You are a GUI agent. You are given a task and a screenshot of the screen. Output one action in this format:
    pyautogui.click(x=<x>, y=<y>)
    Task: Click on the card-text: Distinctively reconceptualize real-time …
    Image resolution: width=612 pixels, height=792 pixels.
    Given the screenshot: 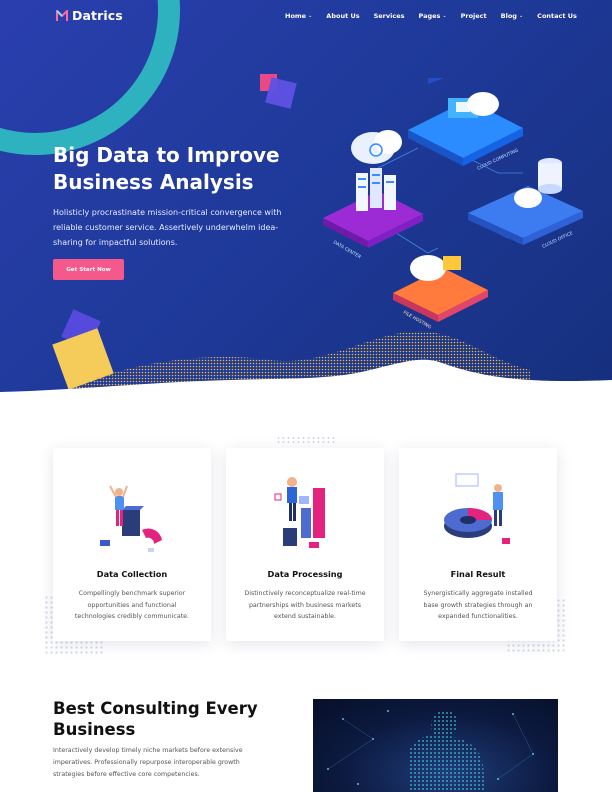 What is the action you would take?
    pyautogui.click(x=305, y=605)
    